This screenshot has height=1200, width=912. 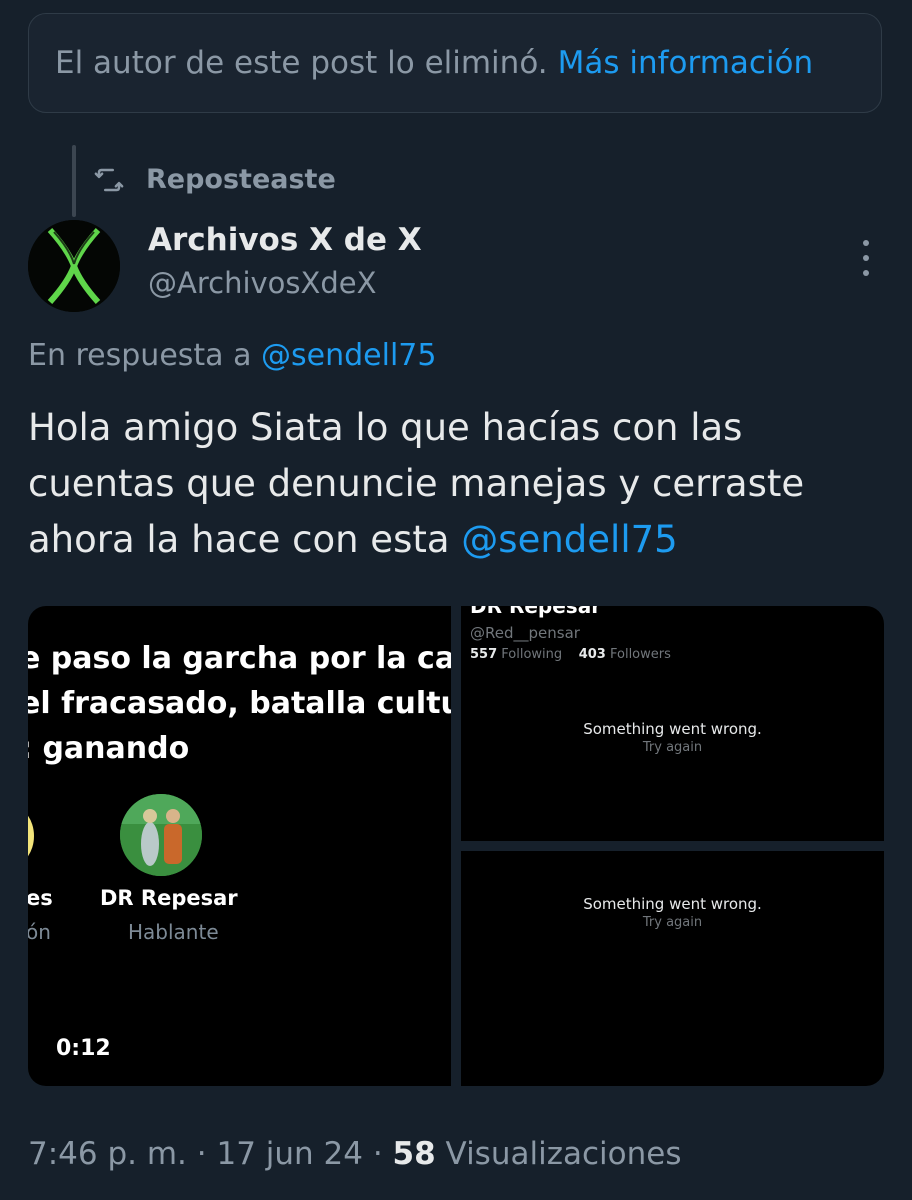 What do you see at coordinates (592, 654) in the screenshot?
I see `followers-count: 403` at bounding box center [592, 654].